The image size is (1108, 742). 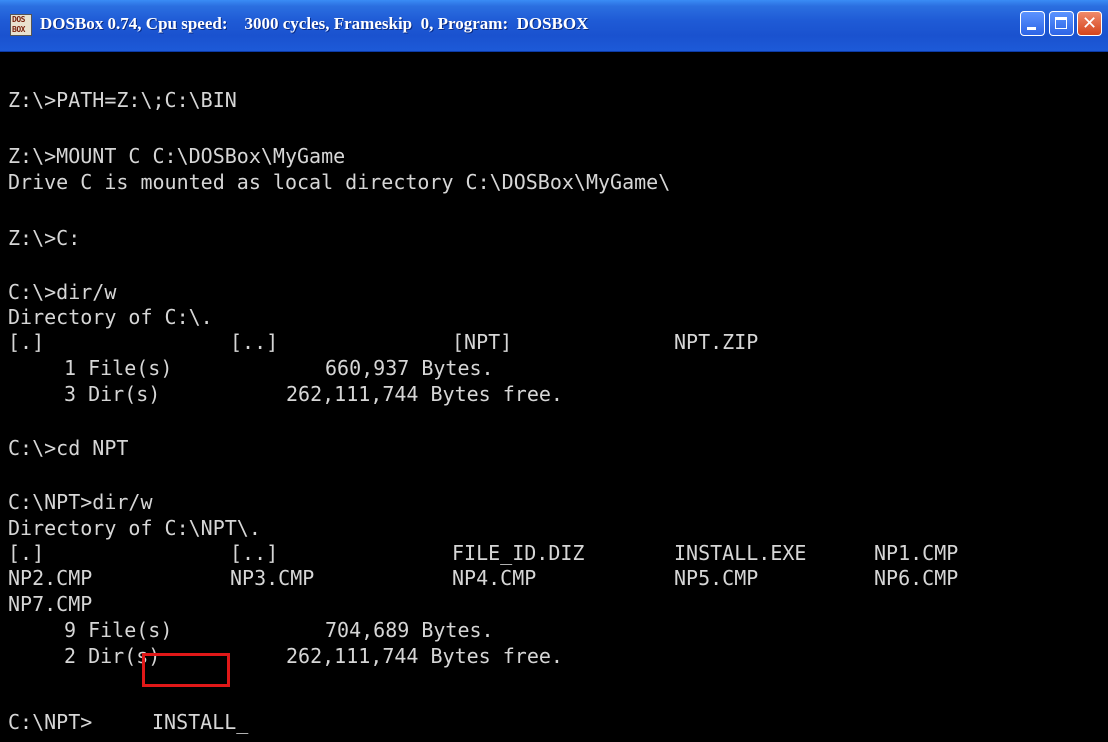 I want to click on close-button: ✕, so click(x=1089, y=23).